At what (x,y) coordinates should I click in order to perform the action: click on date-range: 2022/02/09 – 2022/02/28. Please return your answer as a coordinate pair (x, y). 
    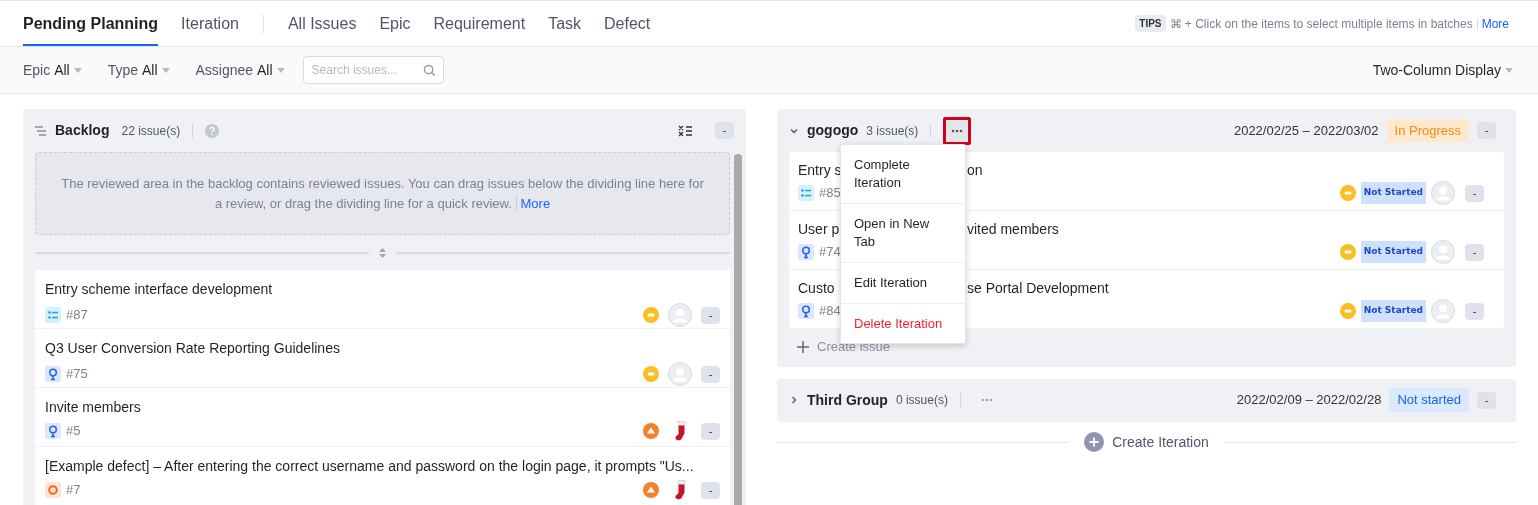
    Looking at the image, I should click on (1309, 400).